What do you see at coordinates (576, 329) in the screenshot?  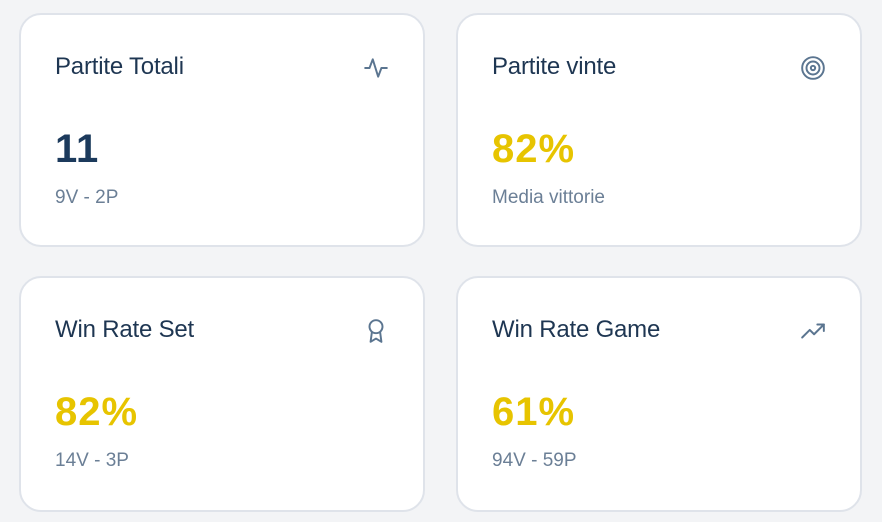 I see `card-title: Win Rate Game` at bounding box center [576, 329].